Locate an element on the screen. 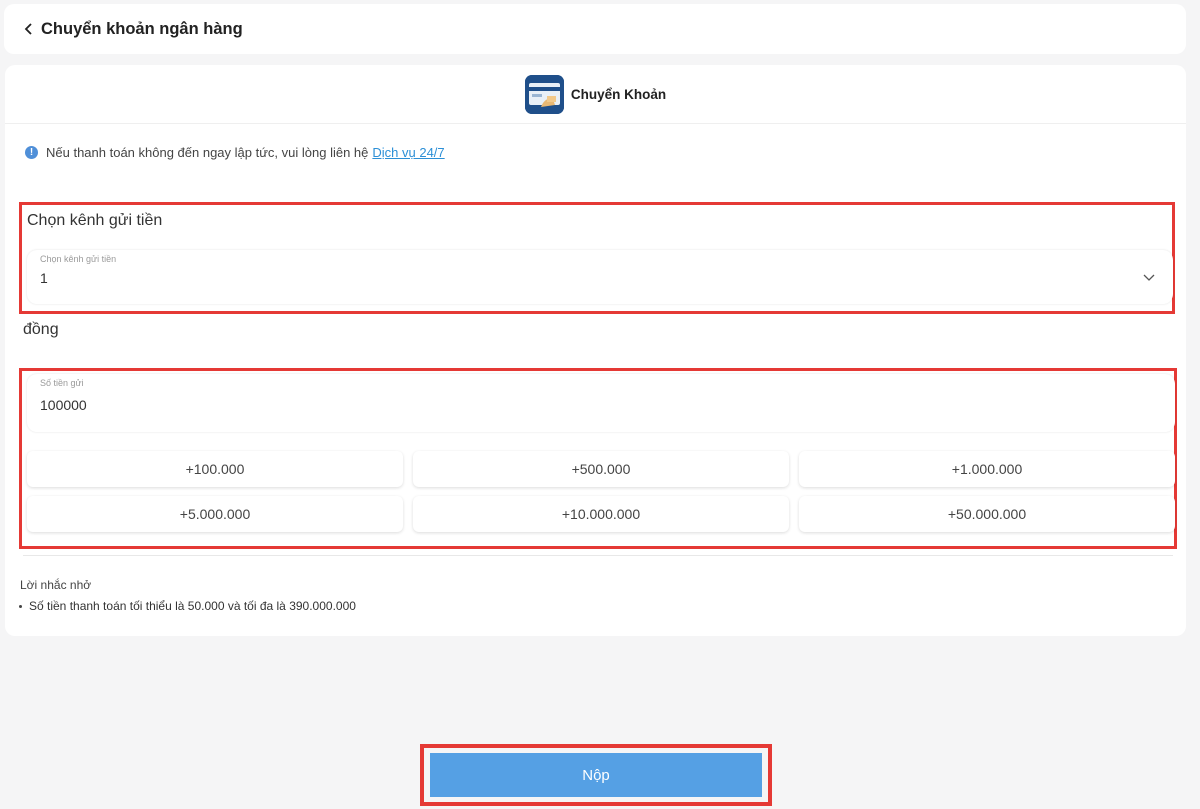 The image size is (1200, 809). divider is located at coordinates (598, 555).